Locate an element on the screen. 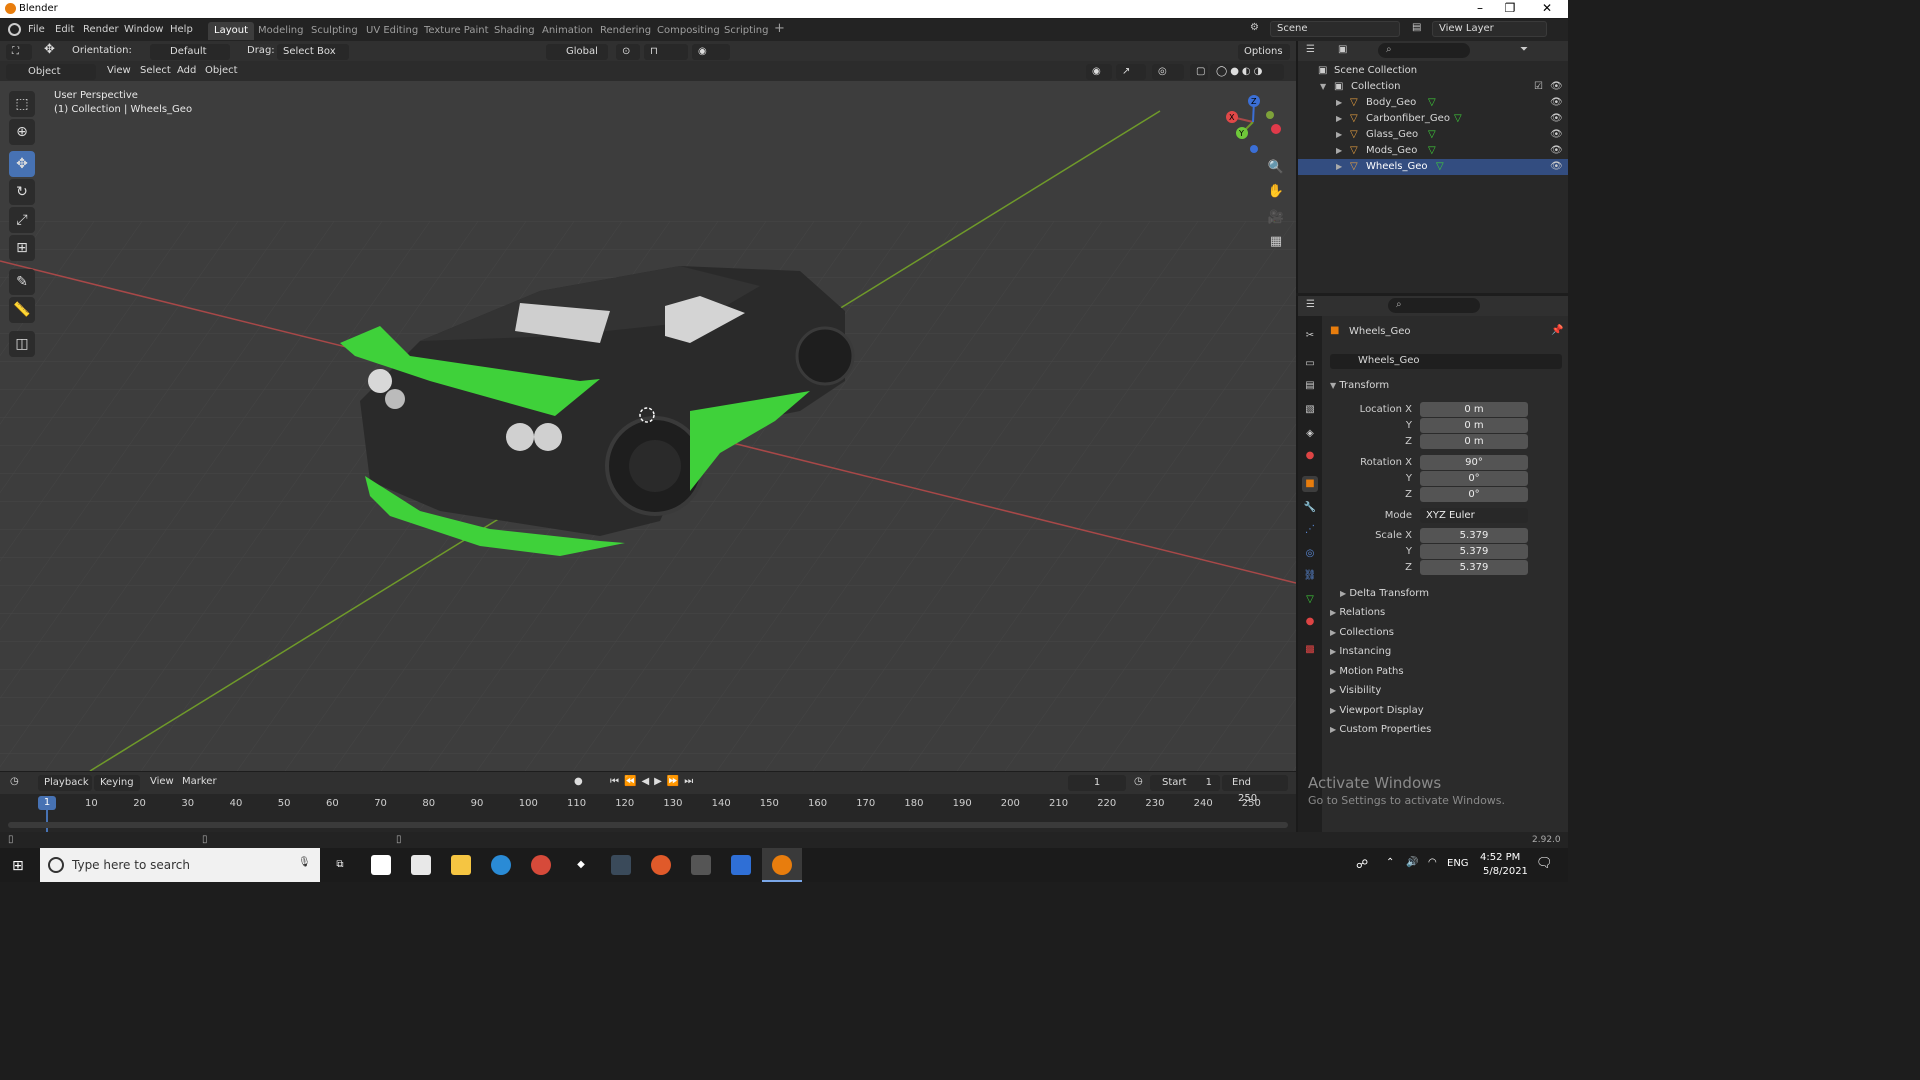 This screenshot has height=1080, width=1920. scale-z-field: 5.379 is located at coordinates (1474, 567).